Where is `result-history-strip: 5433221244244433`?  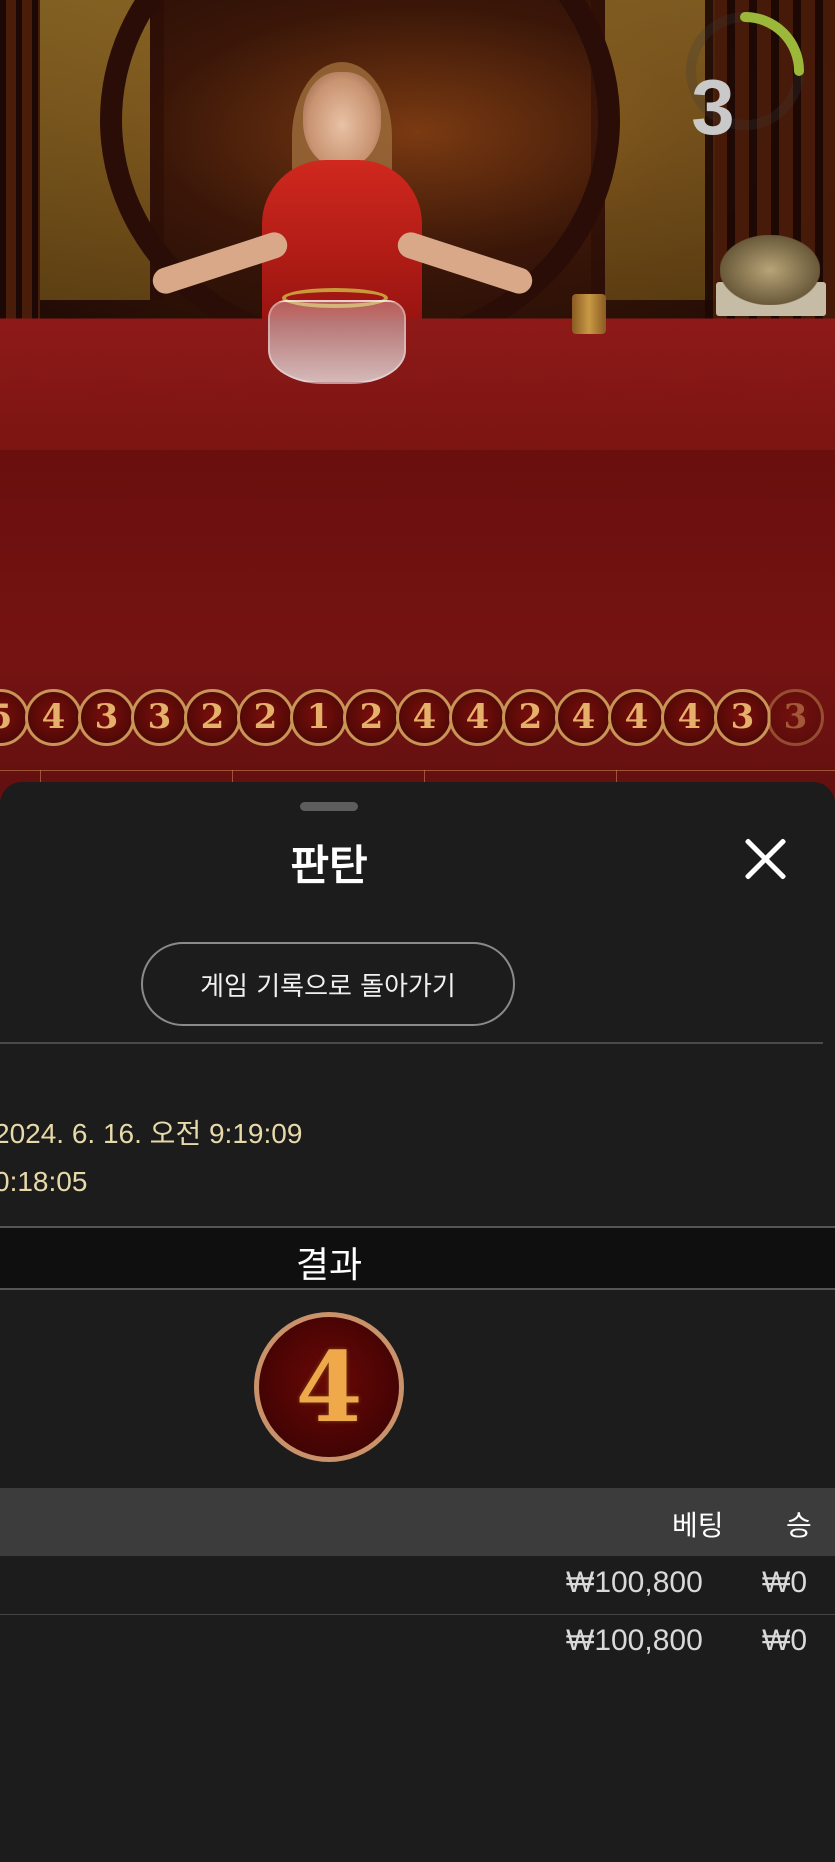 result-history-strip: 5433221244244433 is located at coordinates (417, 717).